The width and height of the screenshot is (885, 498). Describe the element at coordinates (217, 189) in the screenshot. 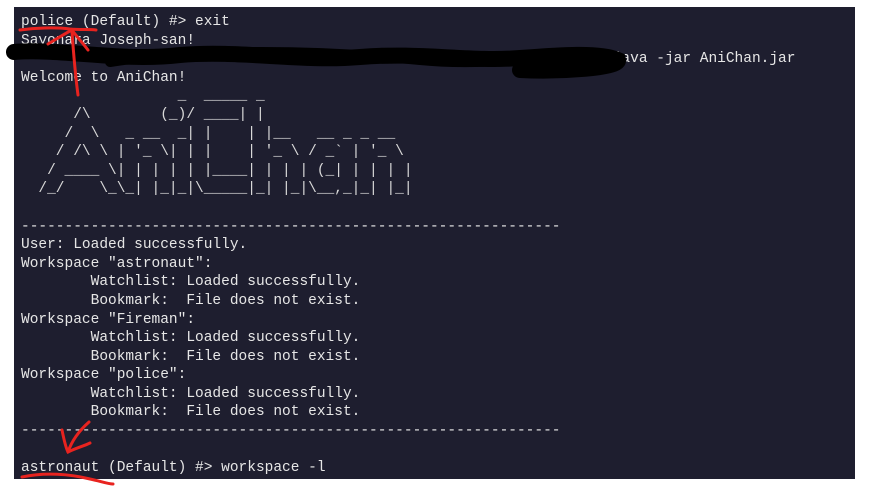

I see `ascii-art-line: /_/ \_\_| |_|_|\_____|_| |_|\__,_|_| |_|` at that location.